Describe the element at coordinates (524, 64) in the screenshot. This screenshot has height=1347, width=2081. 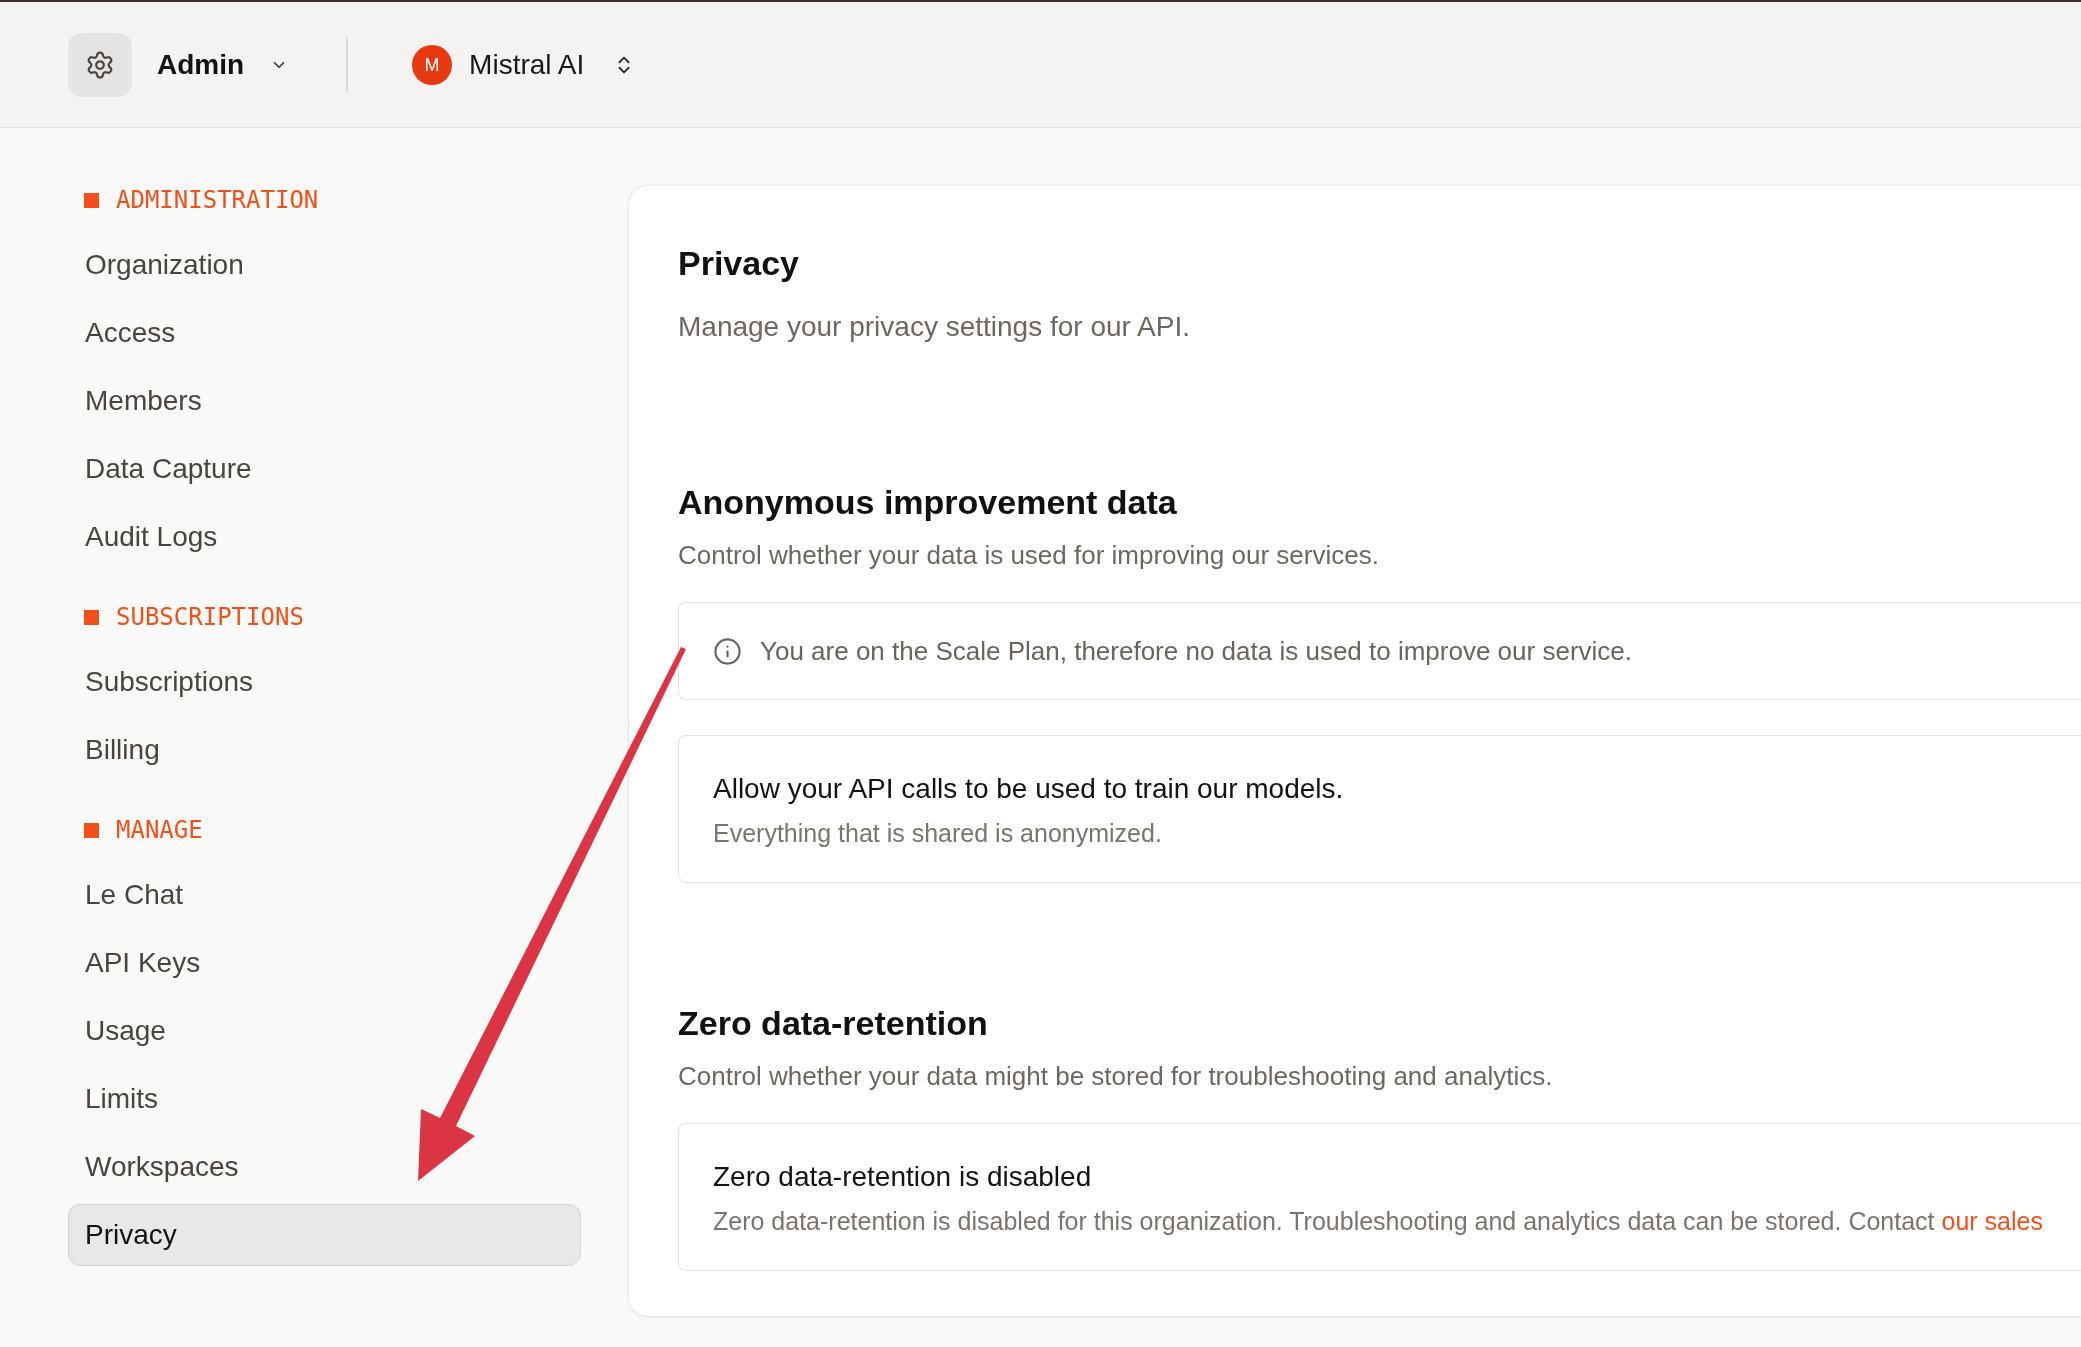
I see `organization-switcher: M Mistral AI` at that location.